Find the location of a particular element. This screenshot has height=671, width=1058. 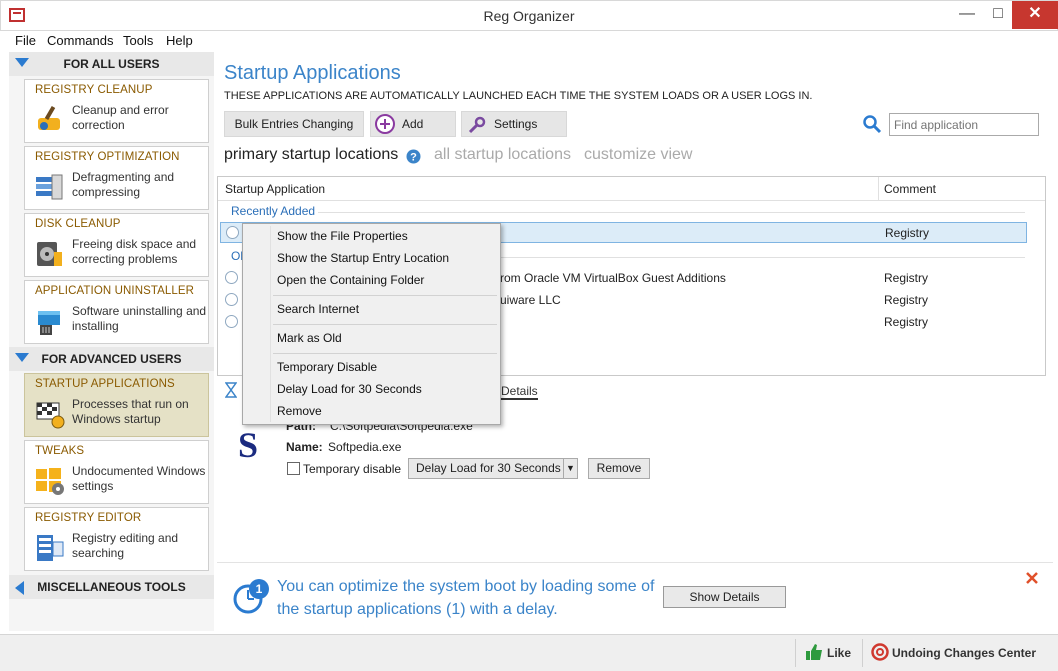

column-divider is located at coordinates (878, 189).